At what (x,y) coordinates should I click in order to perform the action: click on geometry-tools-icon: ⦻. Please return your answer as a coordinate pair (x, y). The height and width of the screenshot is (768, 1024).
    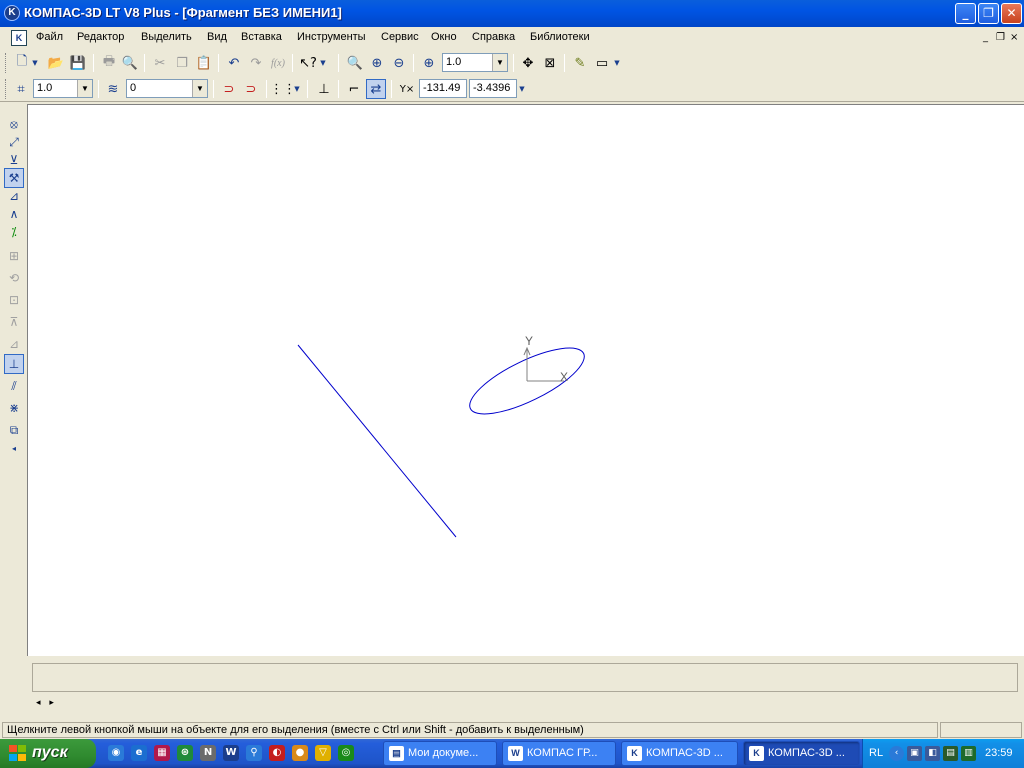
    Looking at the image, I should click on (14, 124).